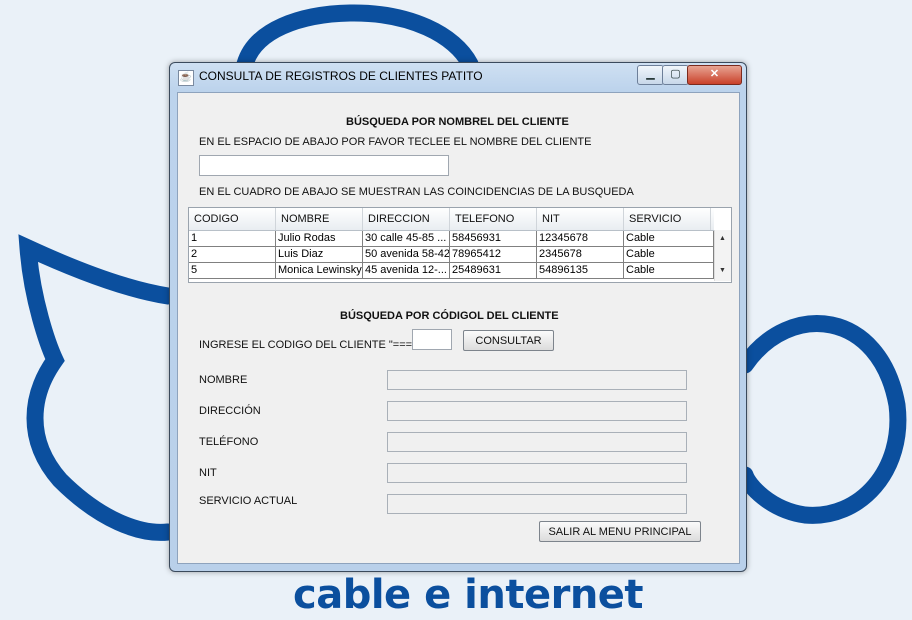  What do you see at coordinates (537, 411) in the screenshot?
I see `direccion-field` at bounding box center [537, 411].